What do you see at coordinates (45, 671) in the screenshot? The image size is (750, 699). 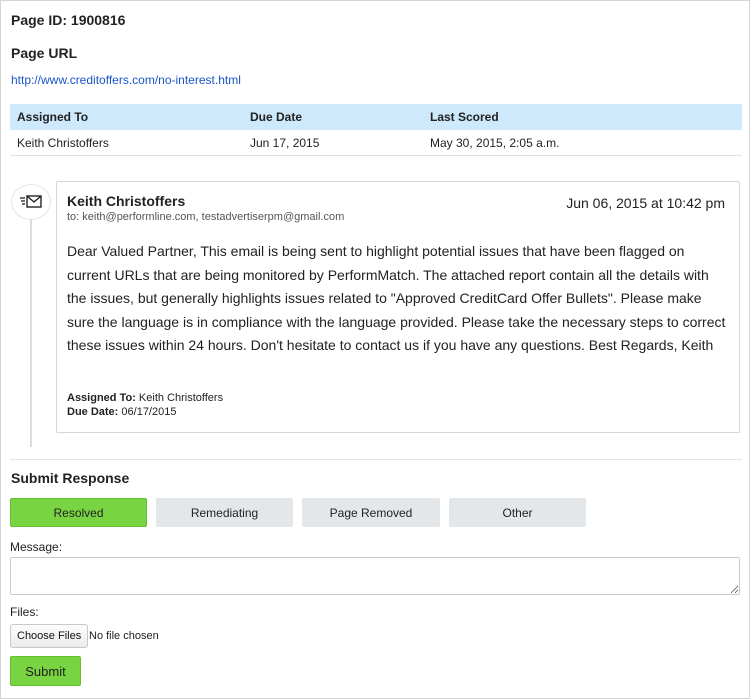 I see `submit-button: Submit` at bounding box center [45, 671].